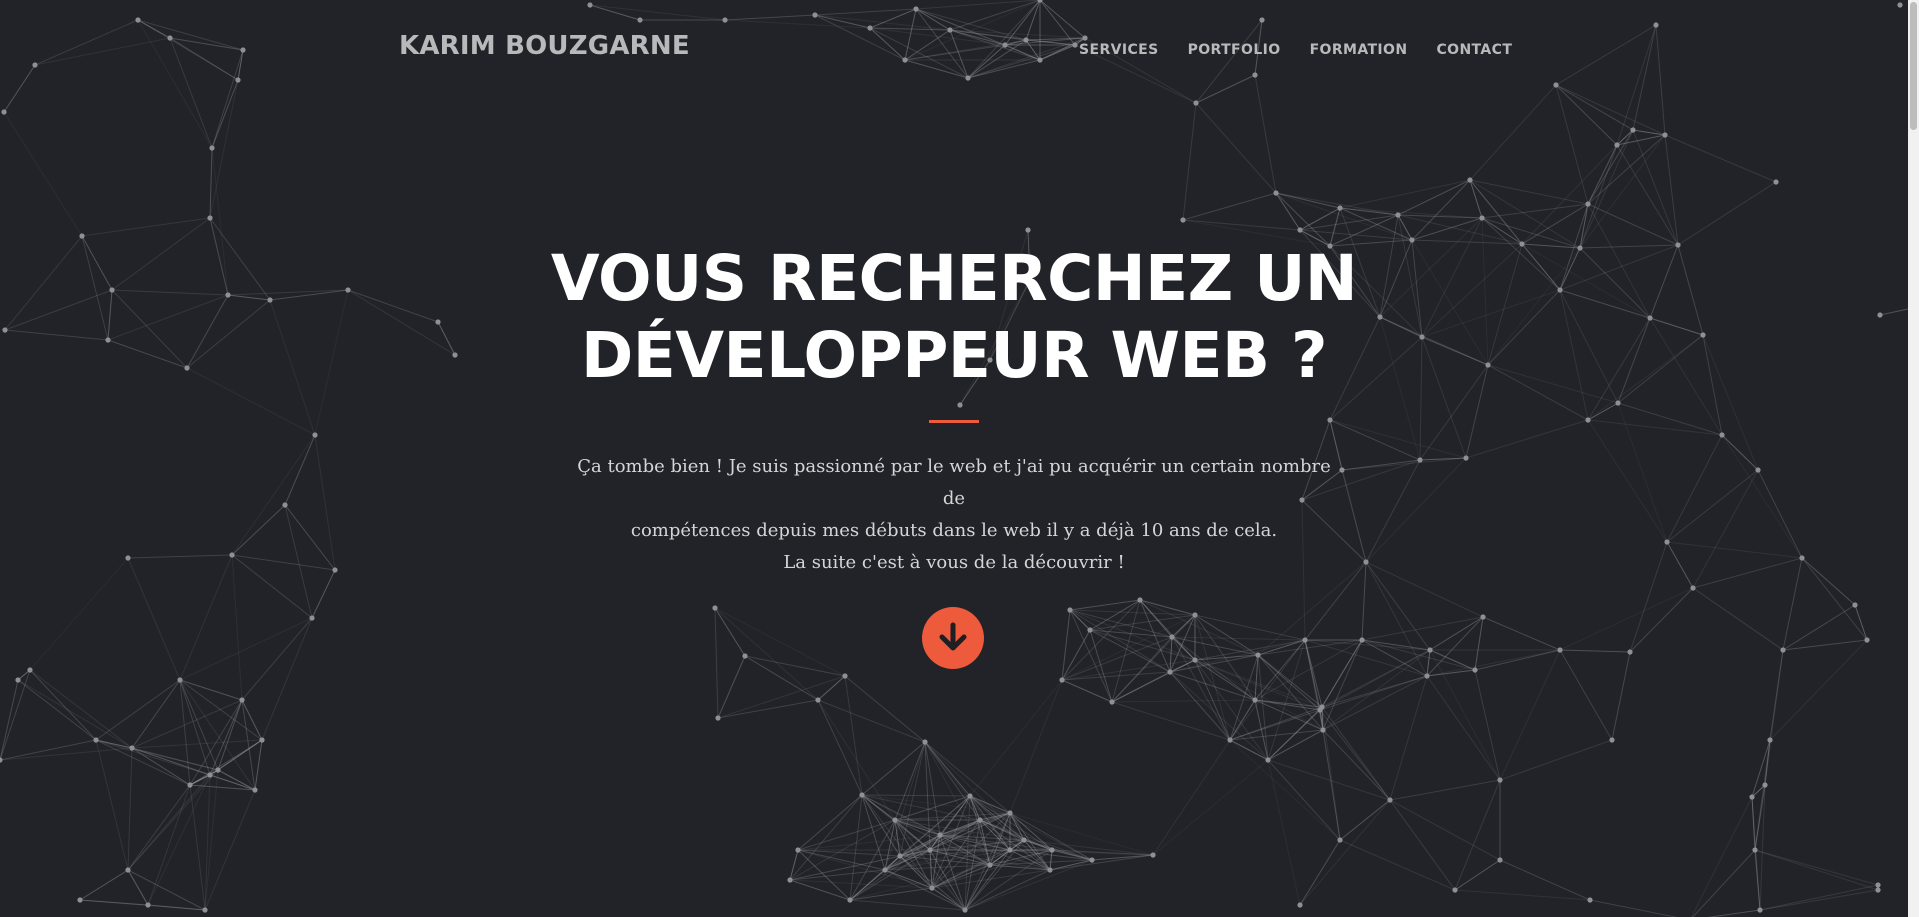 This screenshot has width=1919, height=917. What do you see at coordinates (953, 638) in the screenshot?
I see `scroll-down-button` at bounding box center [953, 638].